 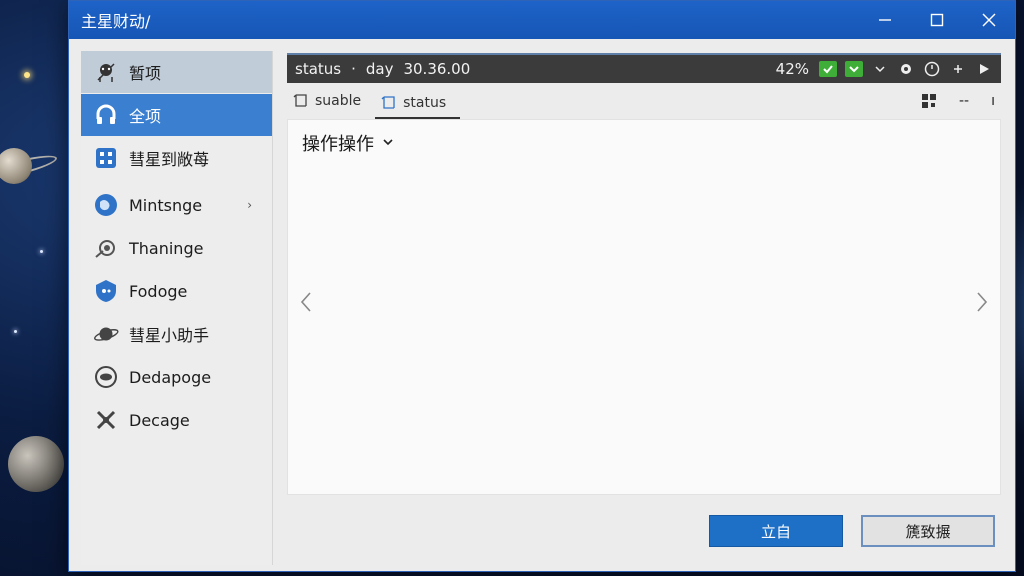 I want to click on day-label: day, so click(x=379, y=69).